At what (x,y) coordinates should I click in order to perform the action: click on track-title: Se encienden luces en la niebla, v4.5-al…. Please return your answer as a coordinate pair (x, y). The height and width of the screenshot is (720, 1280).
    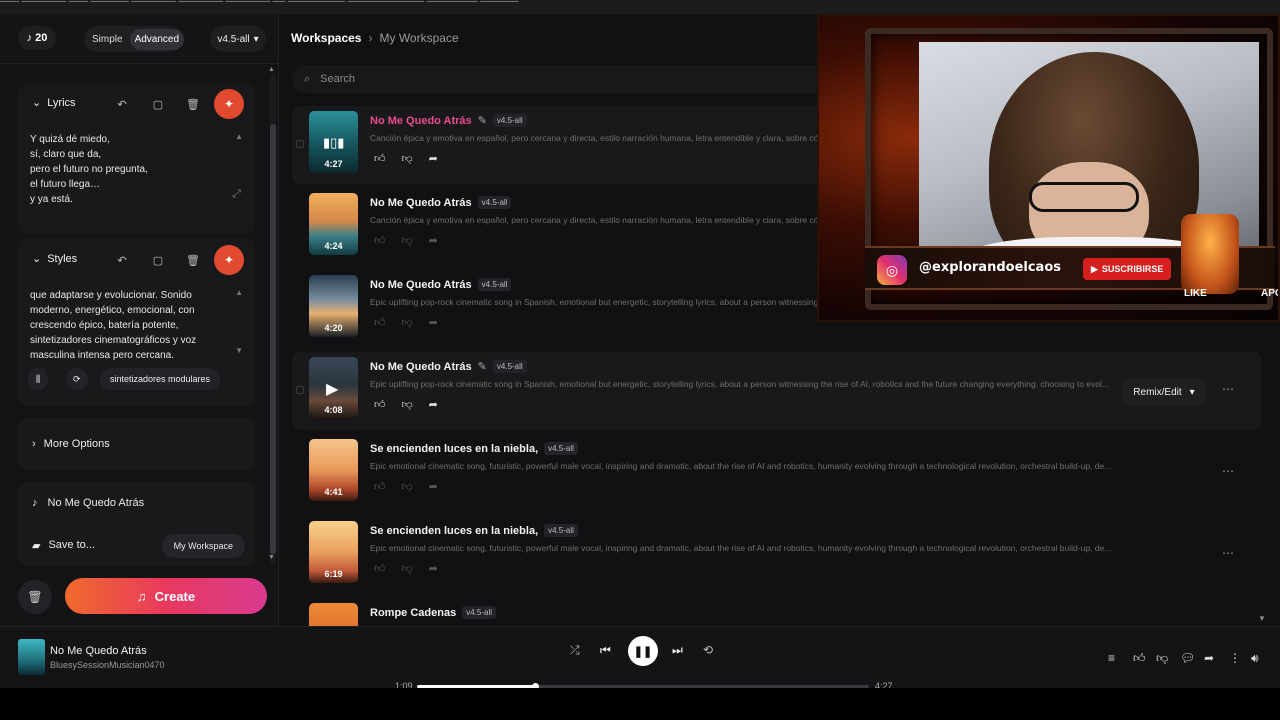
    Looking at the image, I should click on (474, 448).